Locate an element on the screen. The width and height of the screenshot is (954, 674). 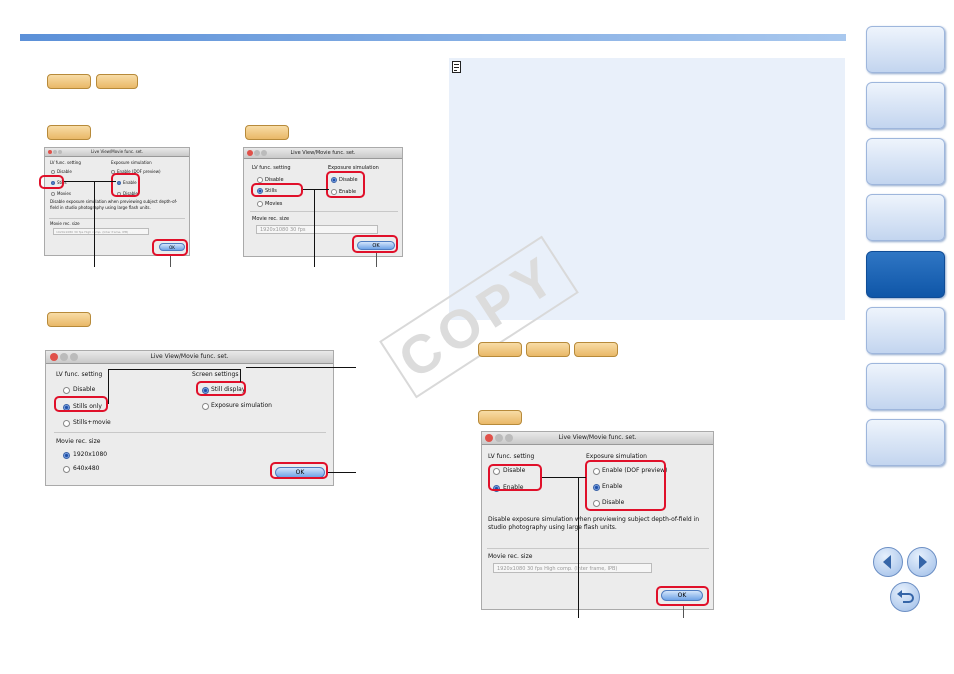
section-tab-5-active is located at coordinates (905, 274).